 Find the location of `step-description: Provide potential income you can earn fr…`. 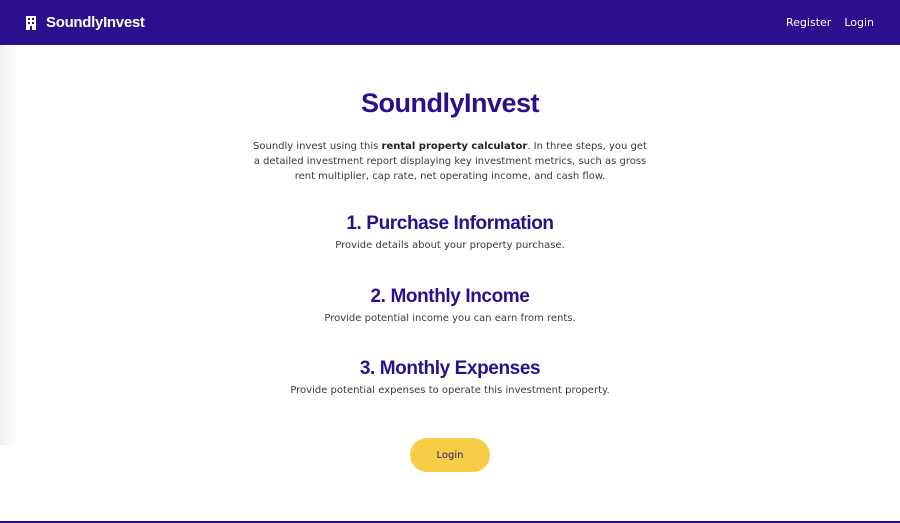

step-description: Provide potential income you can earn fr… is located at coordinates (450, 318).